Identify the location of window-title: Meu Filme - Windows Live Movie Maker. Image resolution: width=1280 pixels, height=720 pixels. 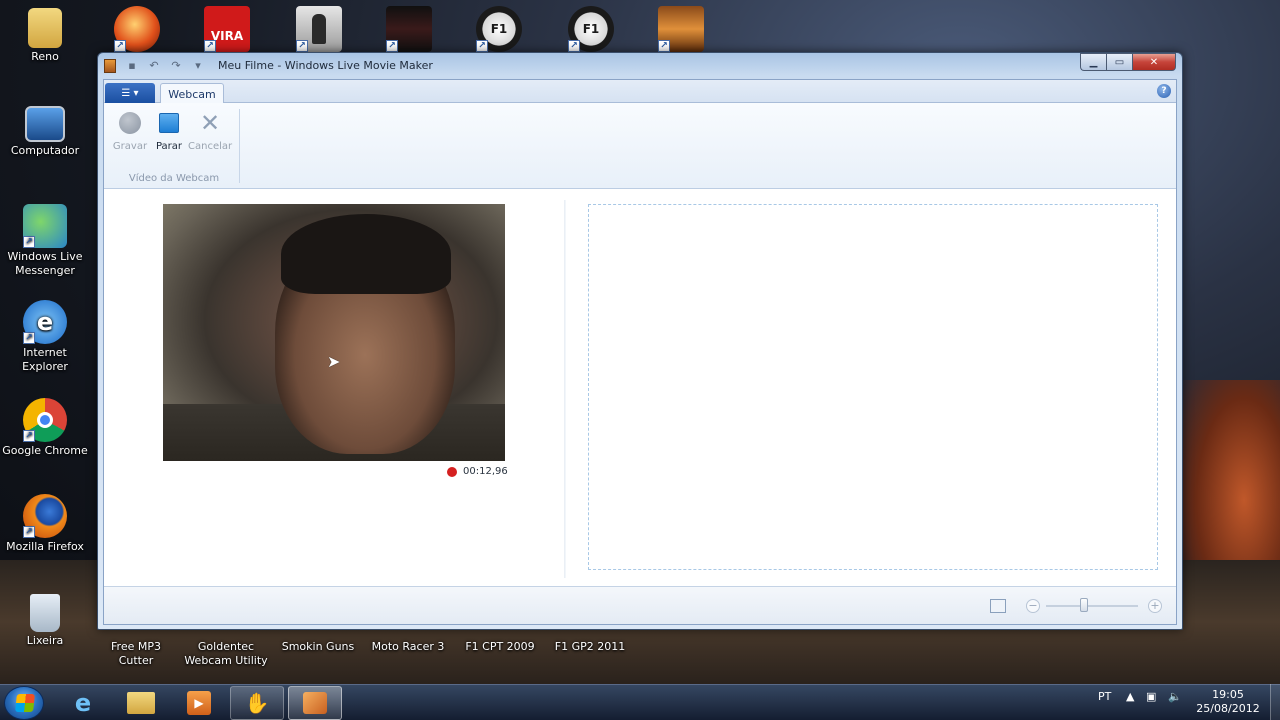
(325, 65).